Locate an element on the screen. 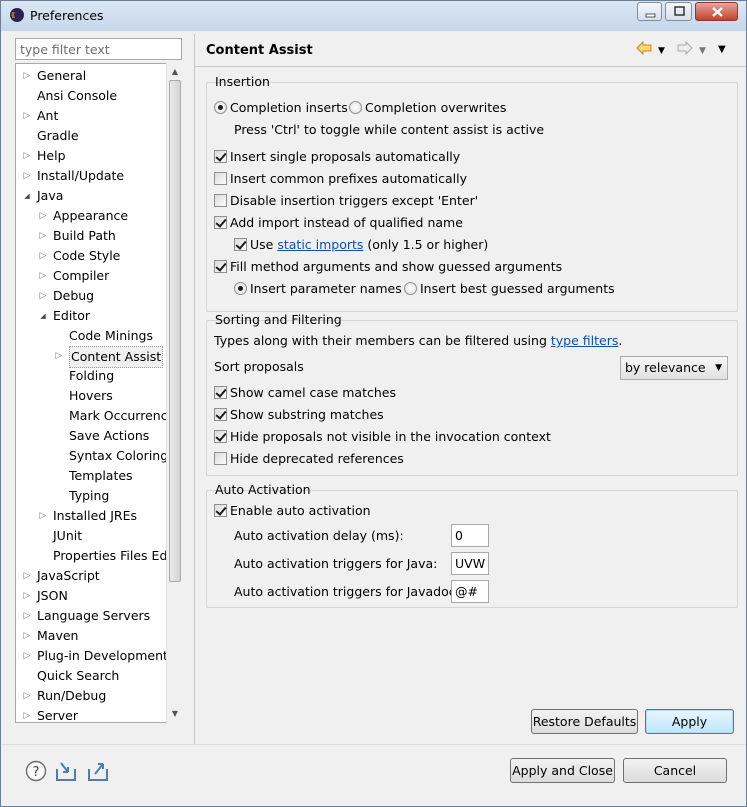 The width and height of the screenshot is (747, 807). insert-parameter-names-radio: Insert parameter names is located at coordinates (318, 289).